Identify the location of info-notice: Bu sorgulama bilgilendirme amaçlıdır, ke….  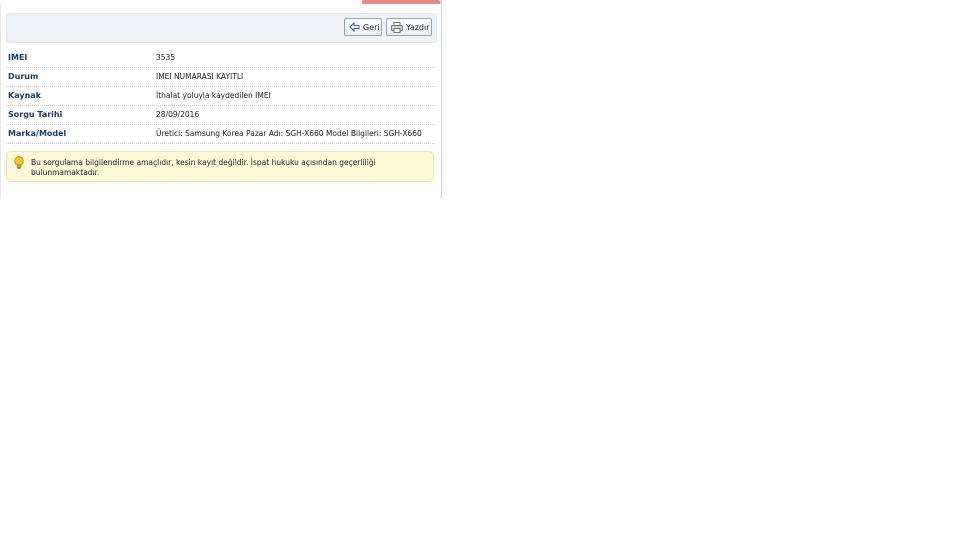
(220, 166).